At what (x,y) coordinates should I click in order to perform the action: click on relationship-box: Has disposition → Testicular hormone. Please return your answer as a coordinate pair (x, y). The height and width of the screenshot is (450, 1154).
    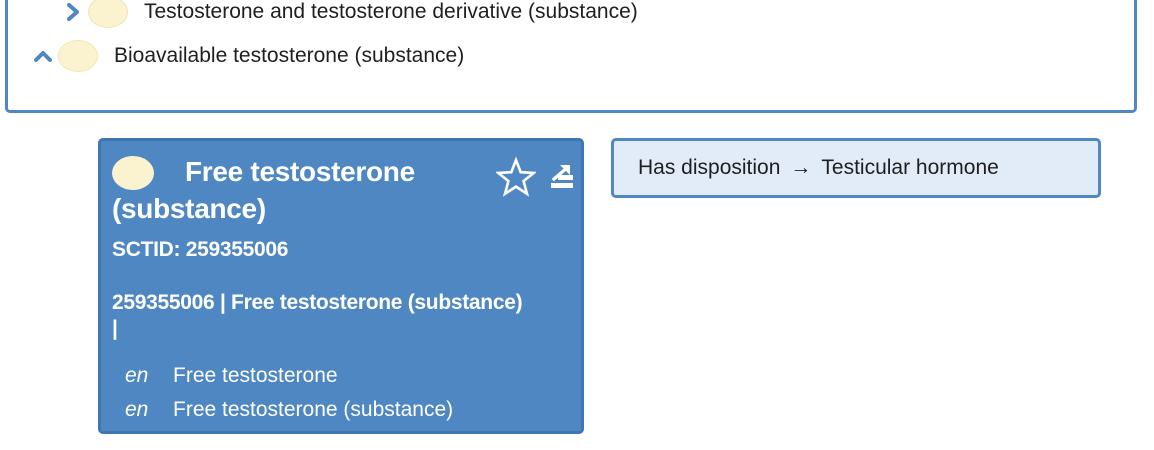
    Looking at the image, I should click on (856, 168).